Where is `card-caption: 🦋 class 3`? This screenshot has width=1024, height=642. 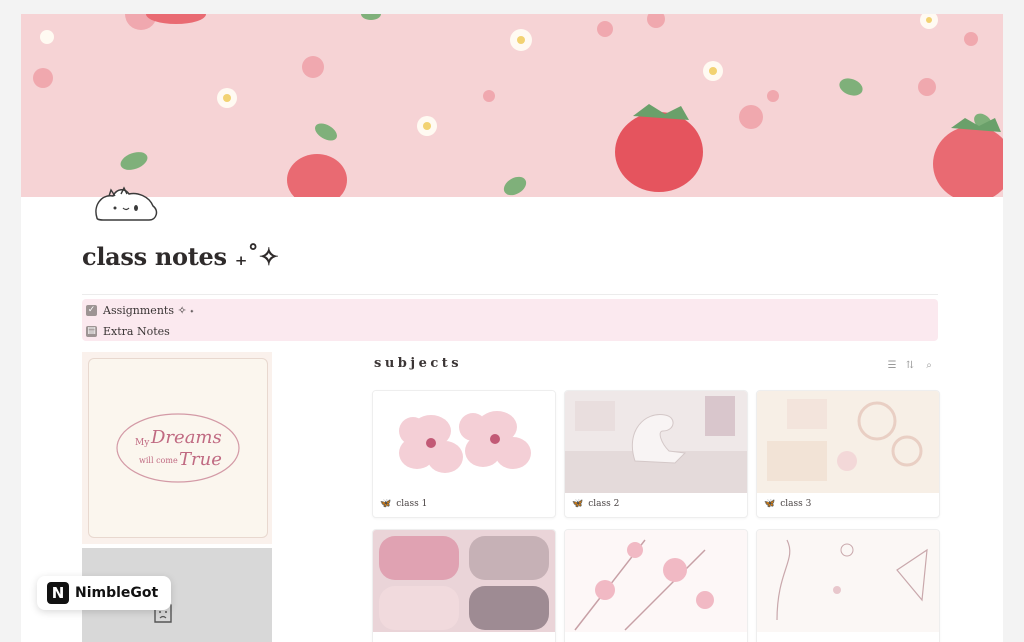
card-caption: 🦋 class 3 is located at coordinates (787, 504).